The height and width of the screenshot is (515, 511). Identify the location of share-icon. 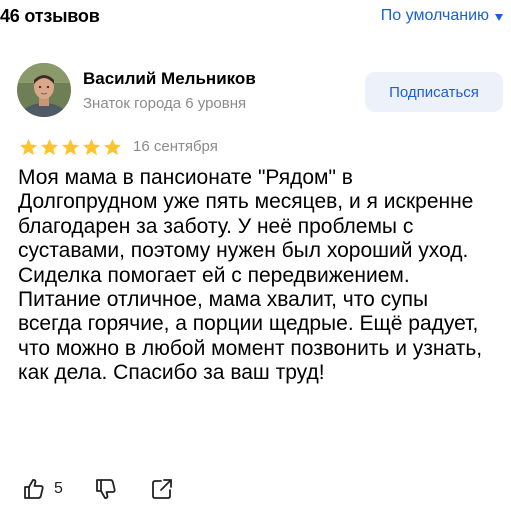
(162, 489).